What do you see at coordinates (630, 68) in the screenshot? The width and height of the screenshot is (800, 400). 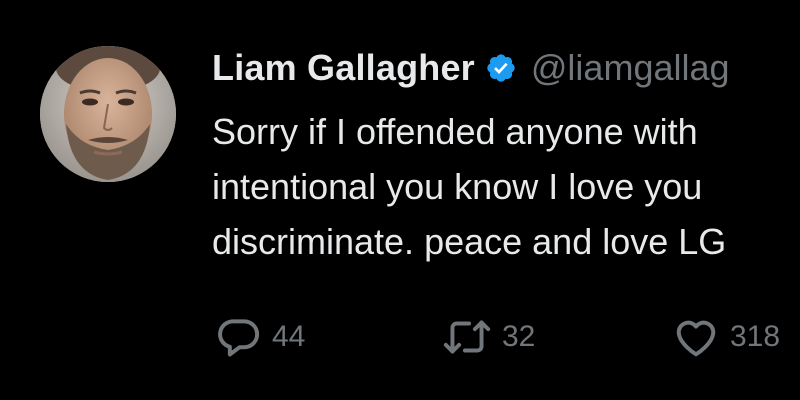 I see `author-handle: @liamgallag` at bounding box center [630, 68].